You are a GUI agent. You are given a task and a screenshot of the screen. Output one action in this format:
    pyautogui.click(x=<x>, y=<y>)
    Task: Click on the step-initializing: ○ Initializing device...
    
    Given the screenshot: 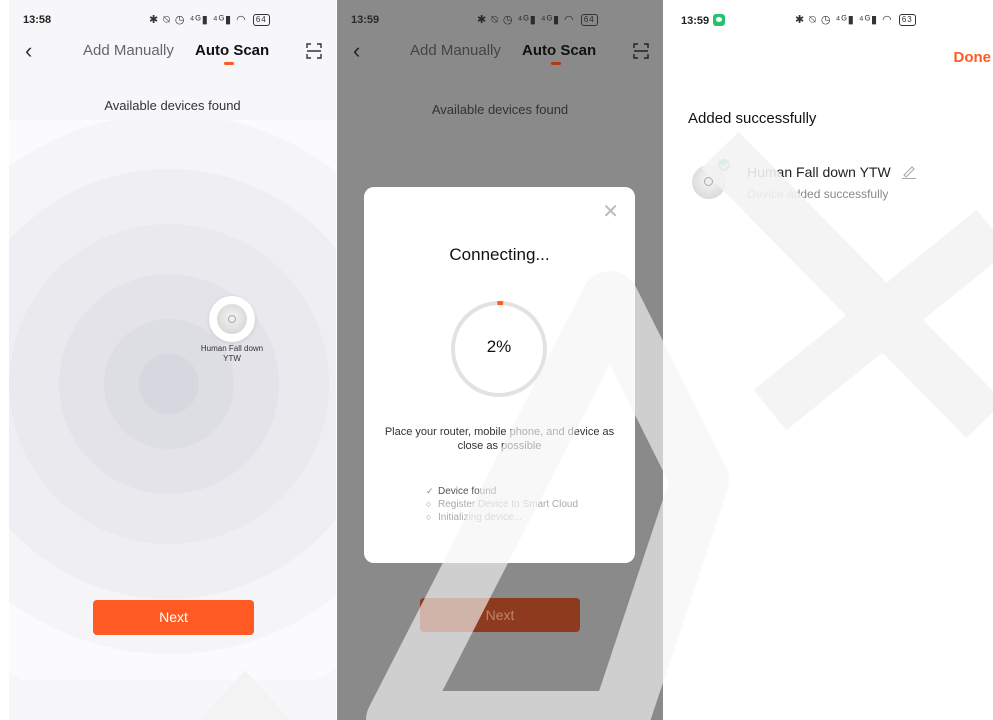 What is the action you would take?
    pyautogui.click(x=474, y=517)
    